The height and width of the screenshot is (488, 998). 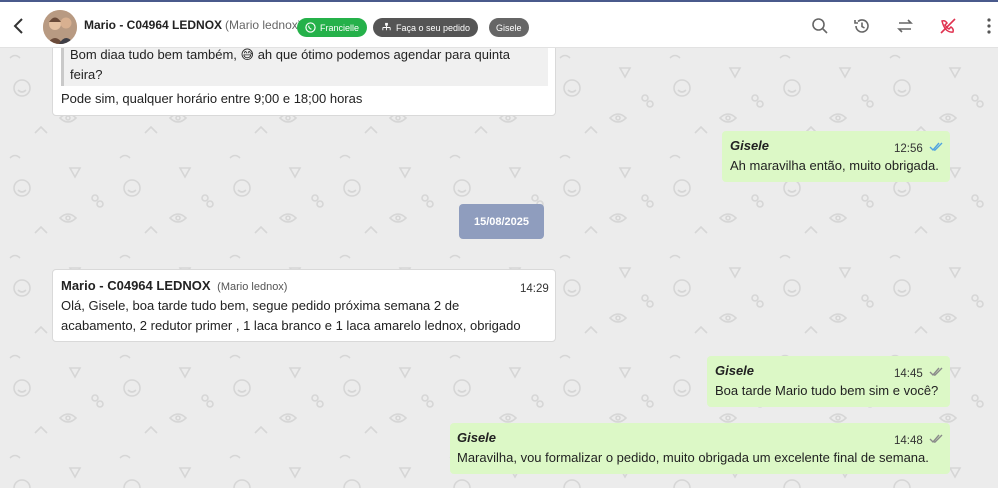 What do you see at coordinates (534, 289) in the screenshot?
I see `message-time: 14:29` at bounding box center [534, 289].